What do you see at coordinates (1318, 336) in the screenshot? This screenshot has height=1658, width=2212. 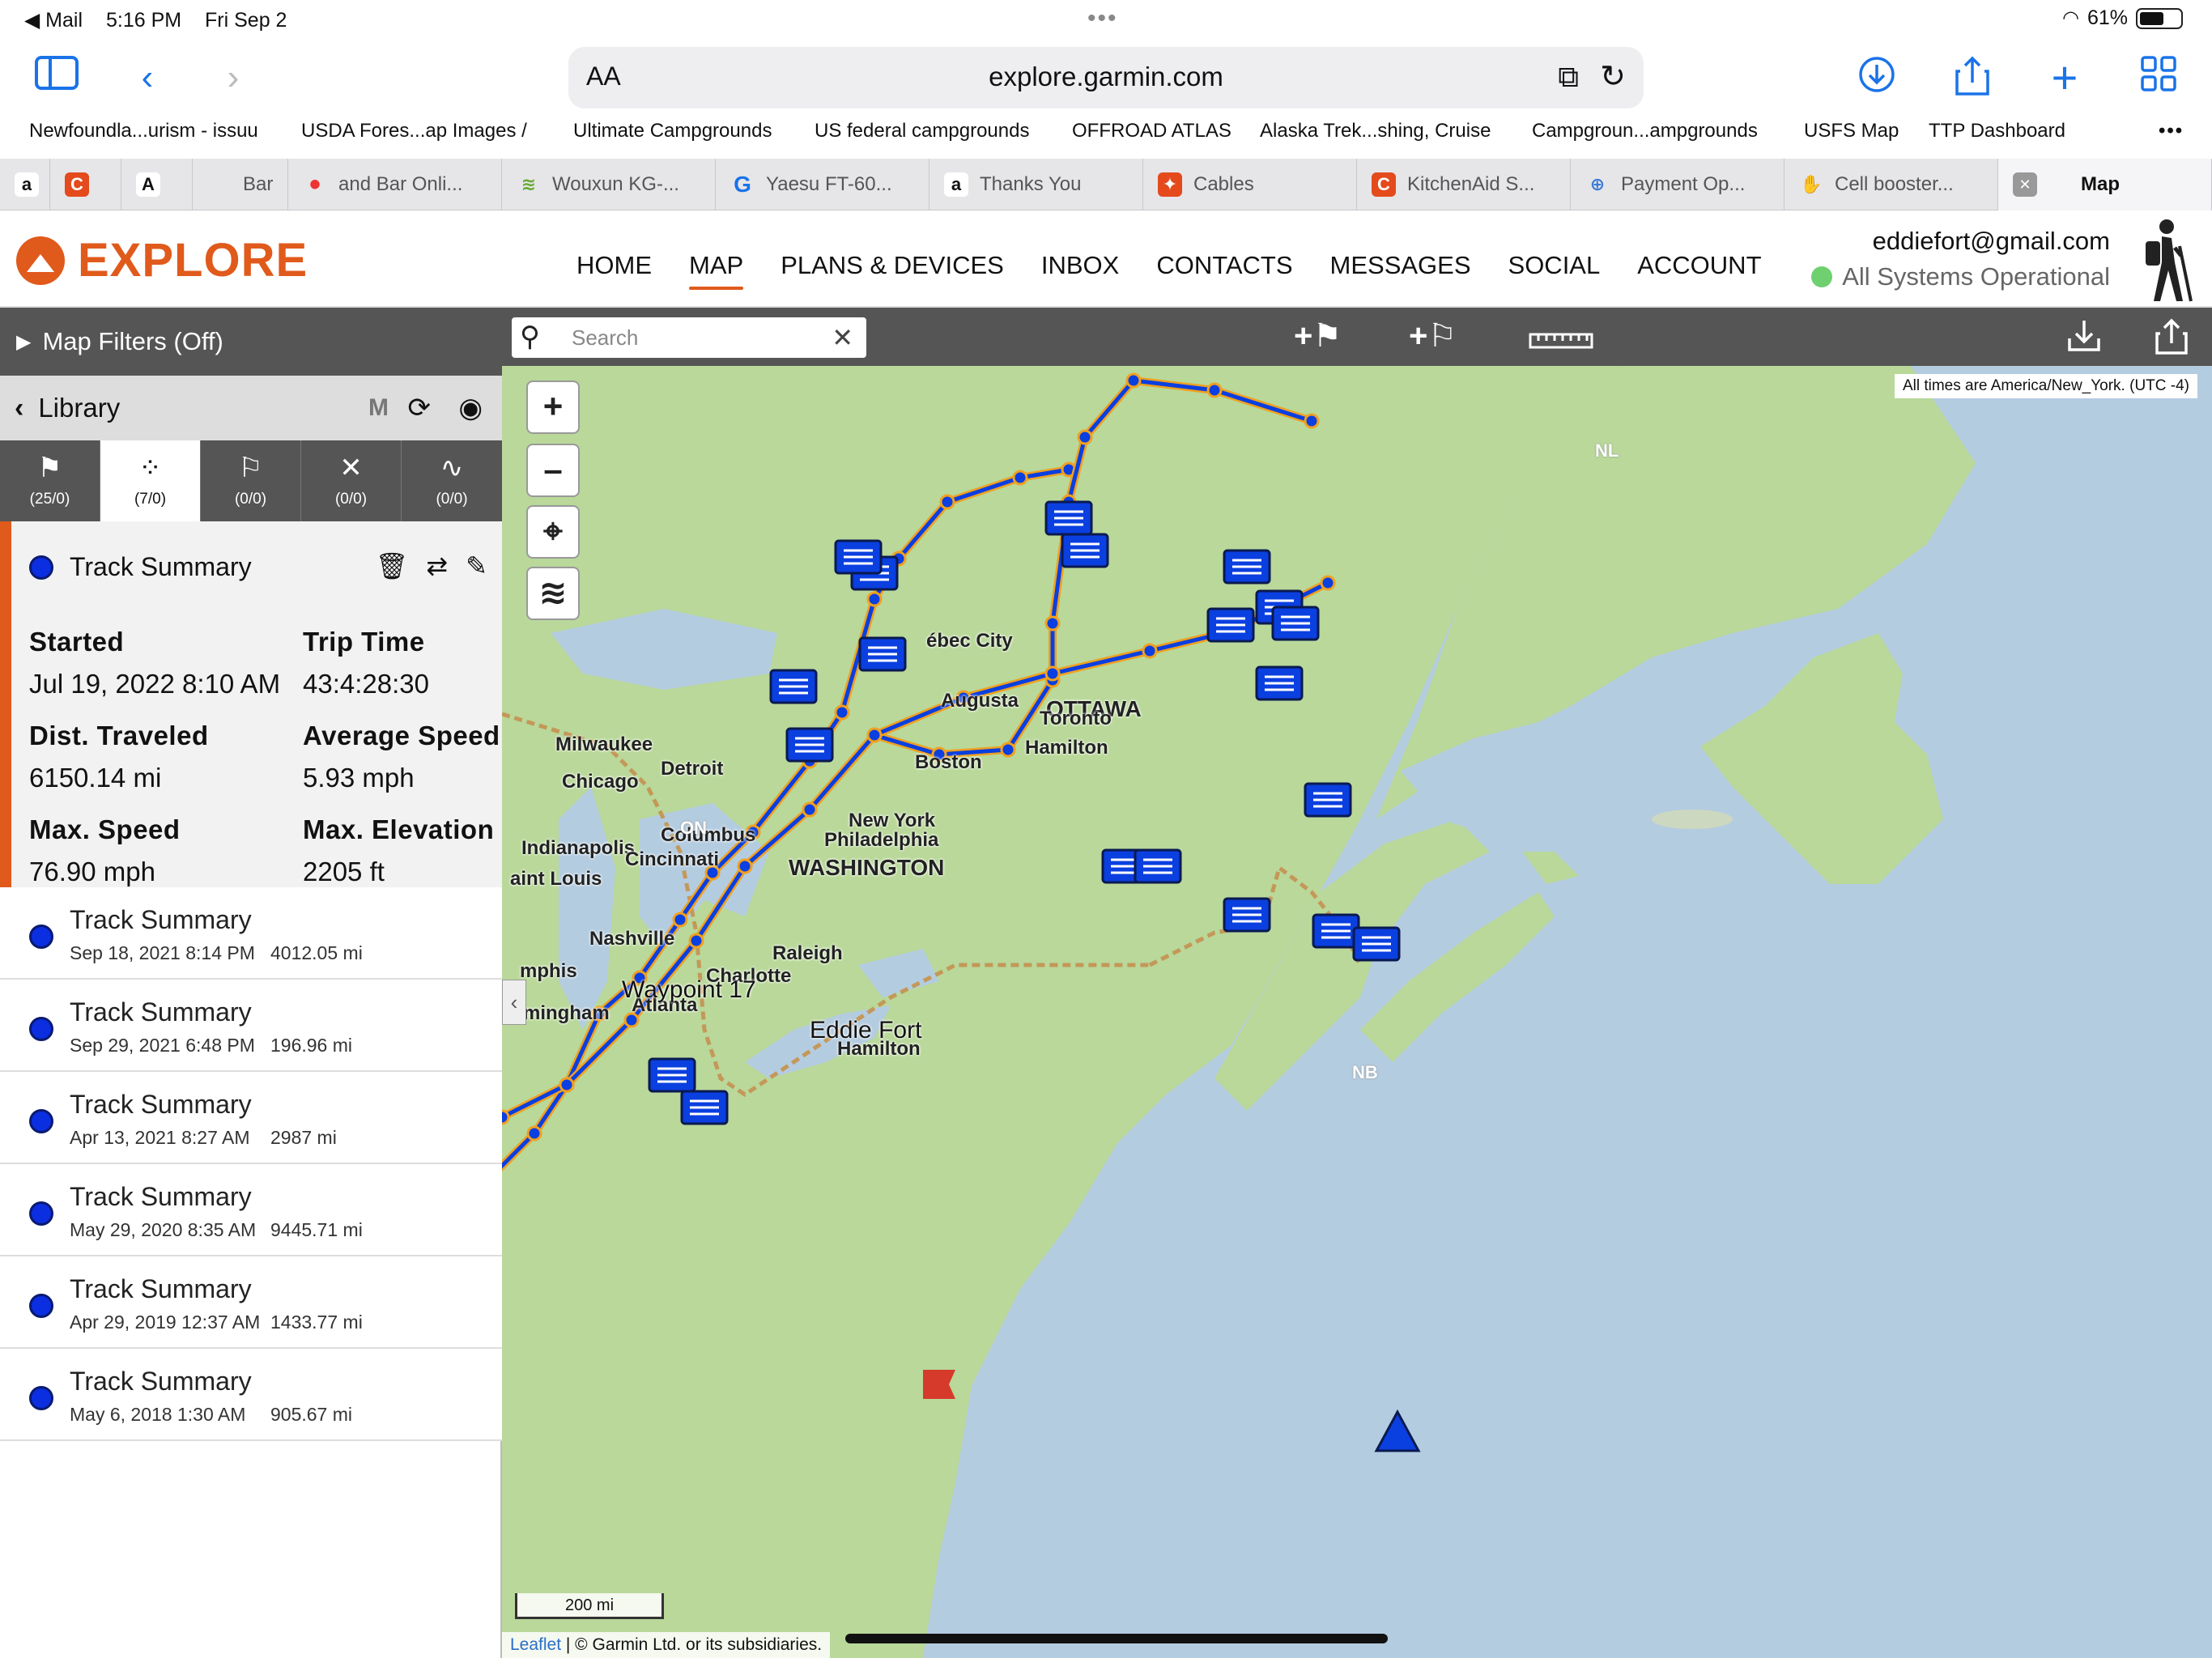 I see `add-waypoint-icon: +⚑` at bounding box center [1318, 336].